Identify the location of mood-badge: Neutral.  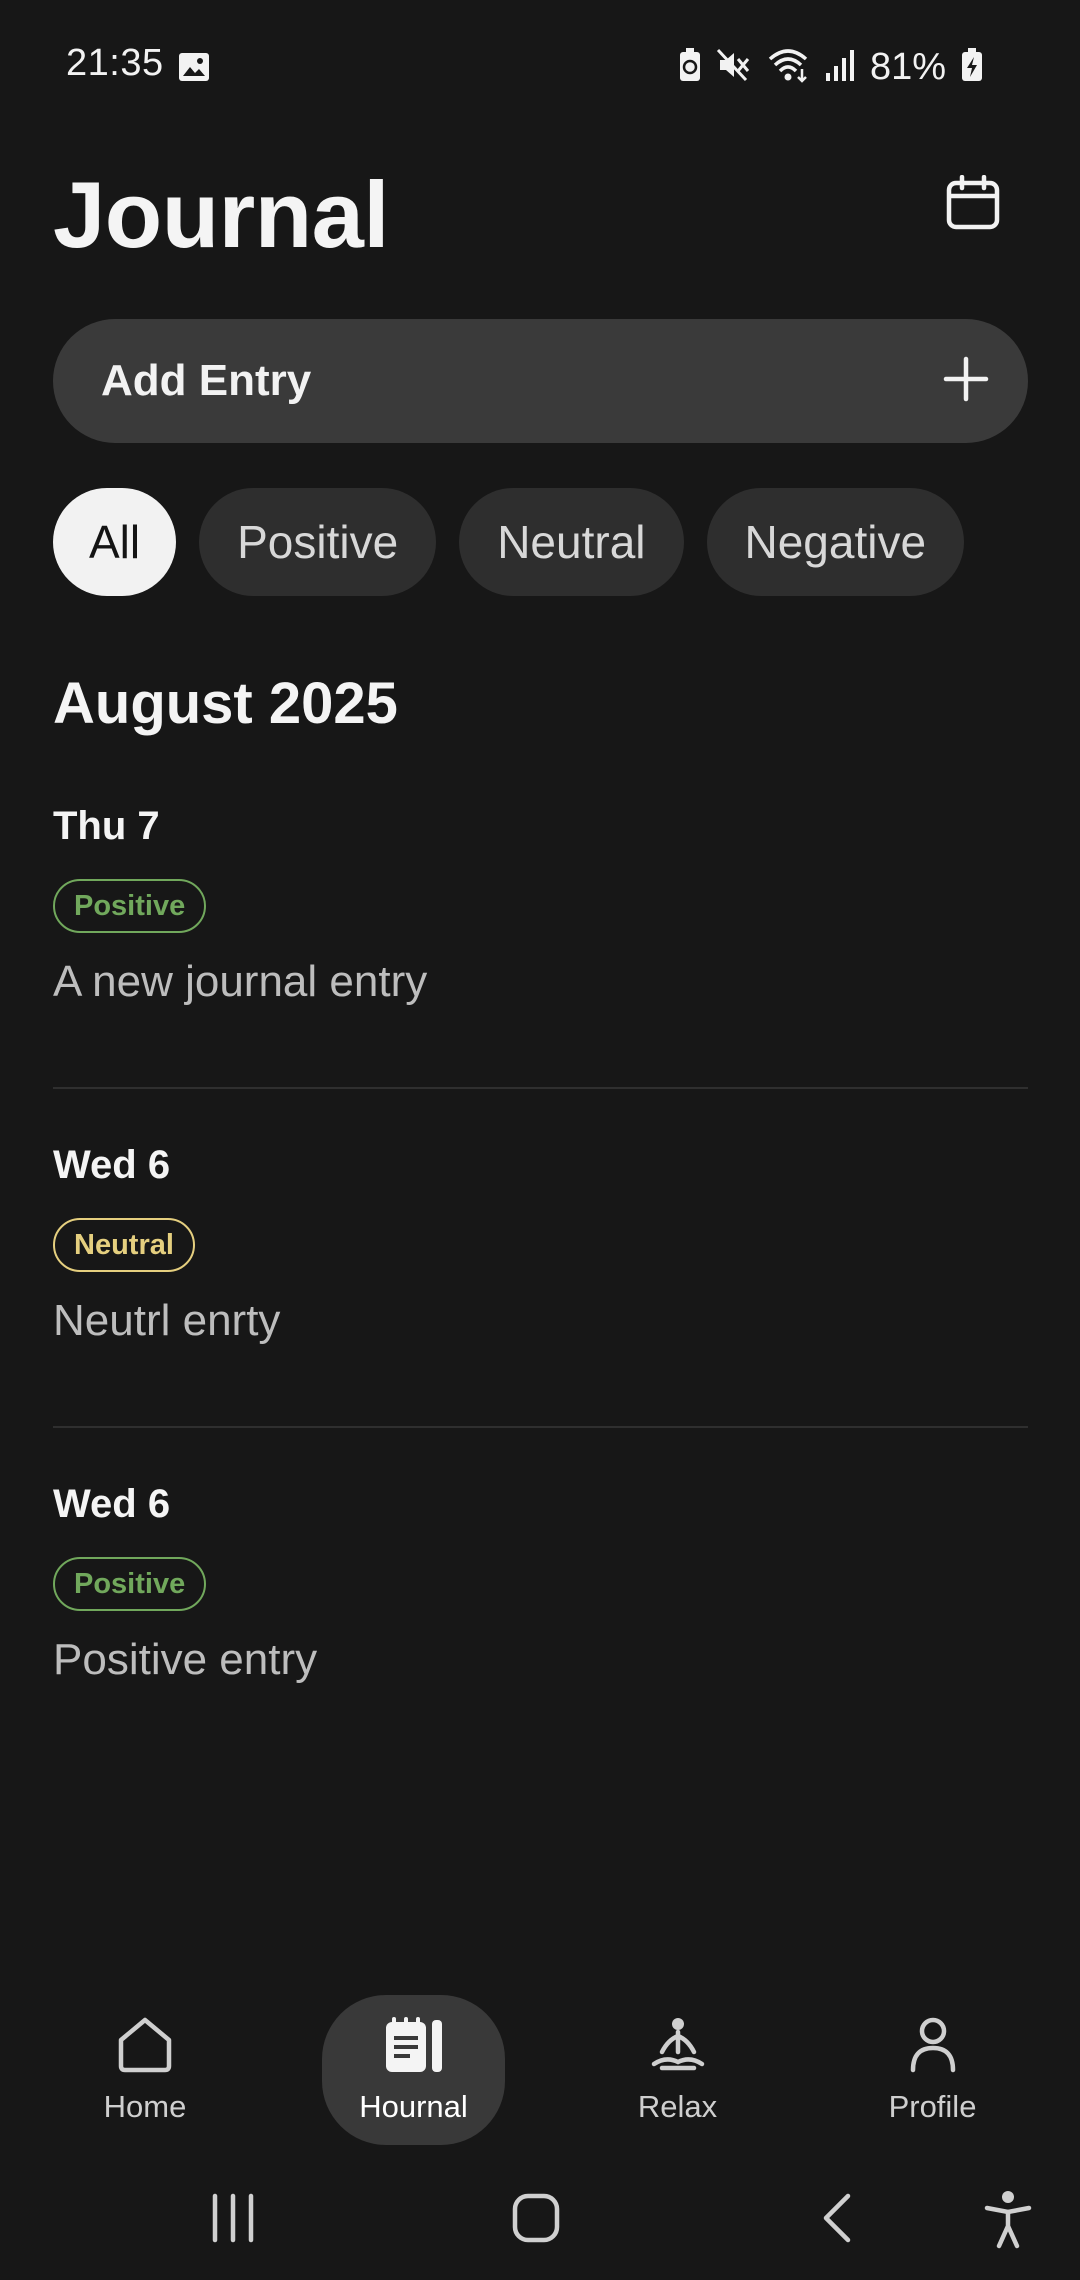
(124, 1245).